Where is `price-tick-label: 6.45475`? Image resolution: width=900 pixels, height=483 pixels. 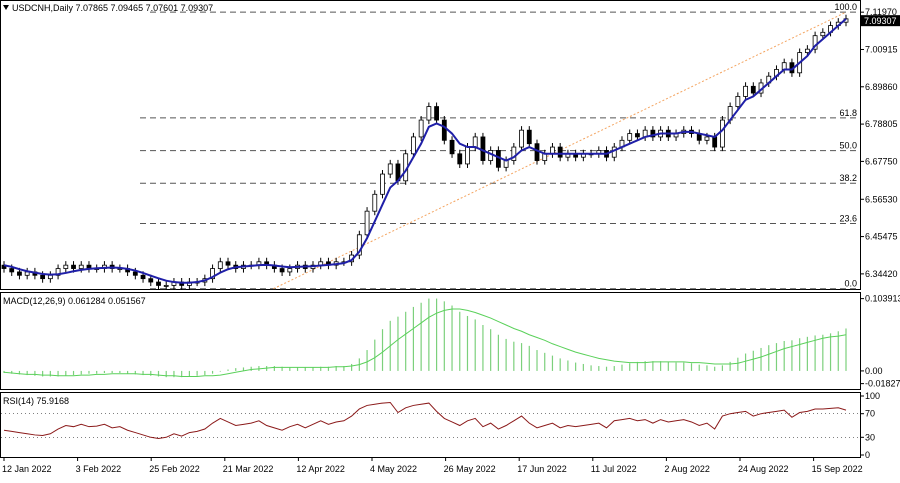
price-tick-label: 6.45475 is located at coordinates (881, 237).